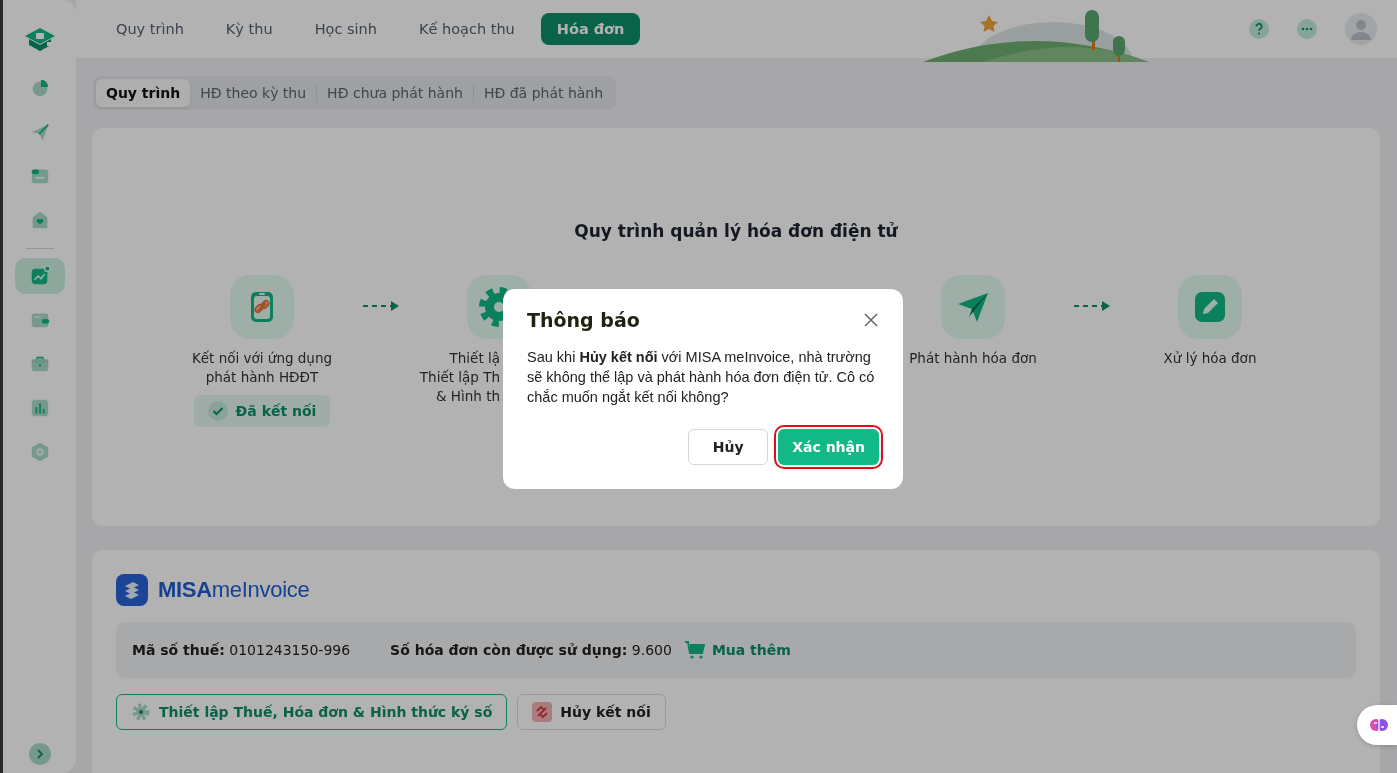 The image size is (1397, 773). Describe the element at coordinates (253, 93) in the screenshot. I see `sub-tab: HĐ theo kỳ thu` at that location.